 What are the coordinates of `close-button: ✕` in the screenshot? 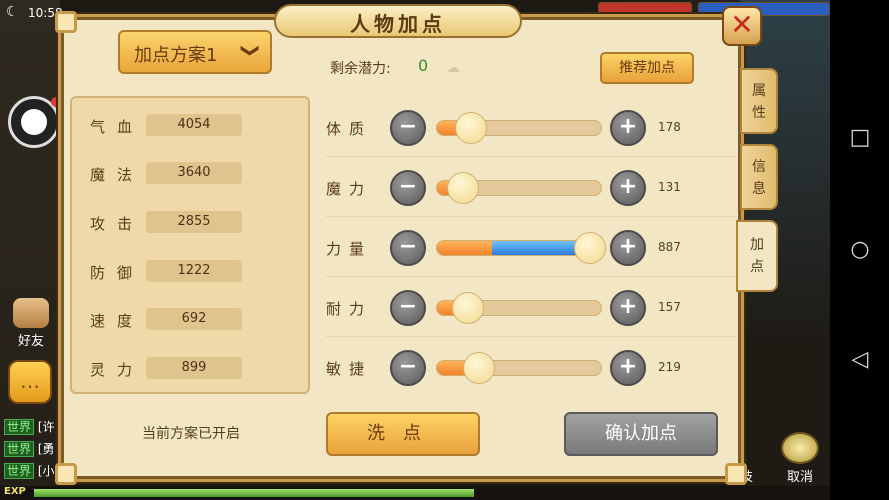 It's located at (742, 26).